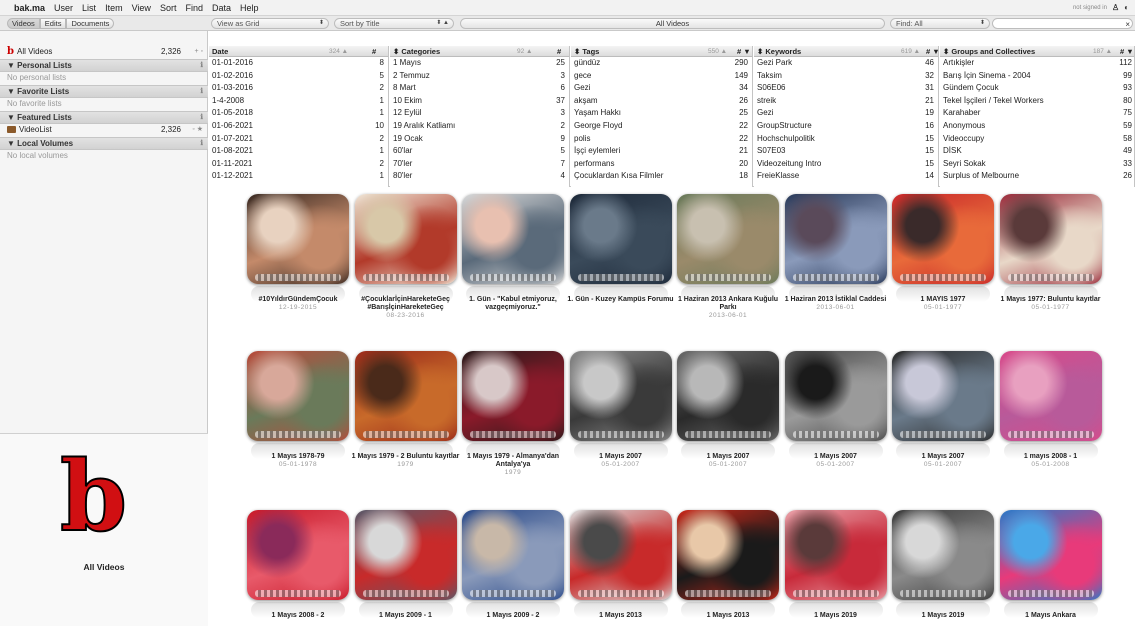  What do you see at coordinates (661, 51) in the screenshot?
I see `column-header: ⬍ Tags 550 ▲ # ▼` at bounding box center [661, 51].